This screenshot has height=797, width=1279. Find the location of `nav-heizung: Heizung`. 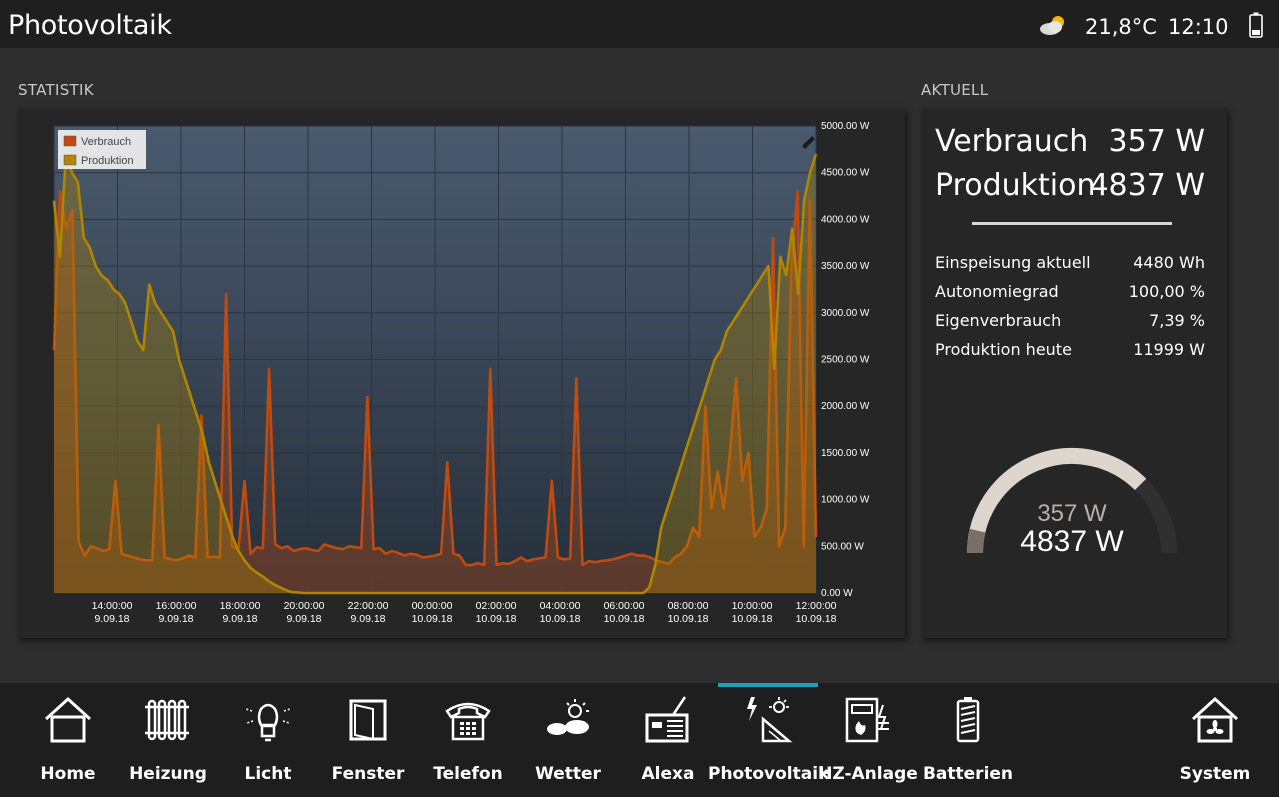

nav-heizung: Heizung is located at coordinates (168, 740).